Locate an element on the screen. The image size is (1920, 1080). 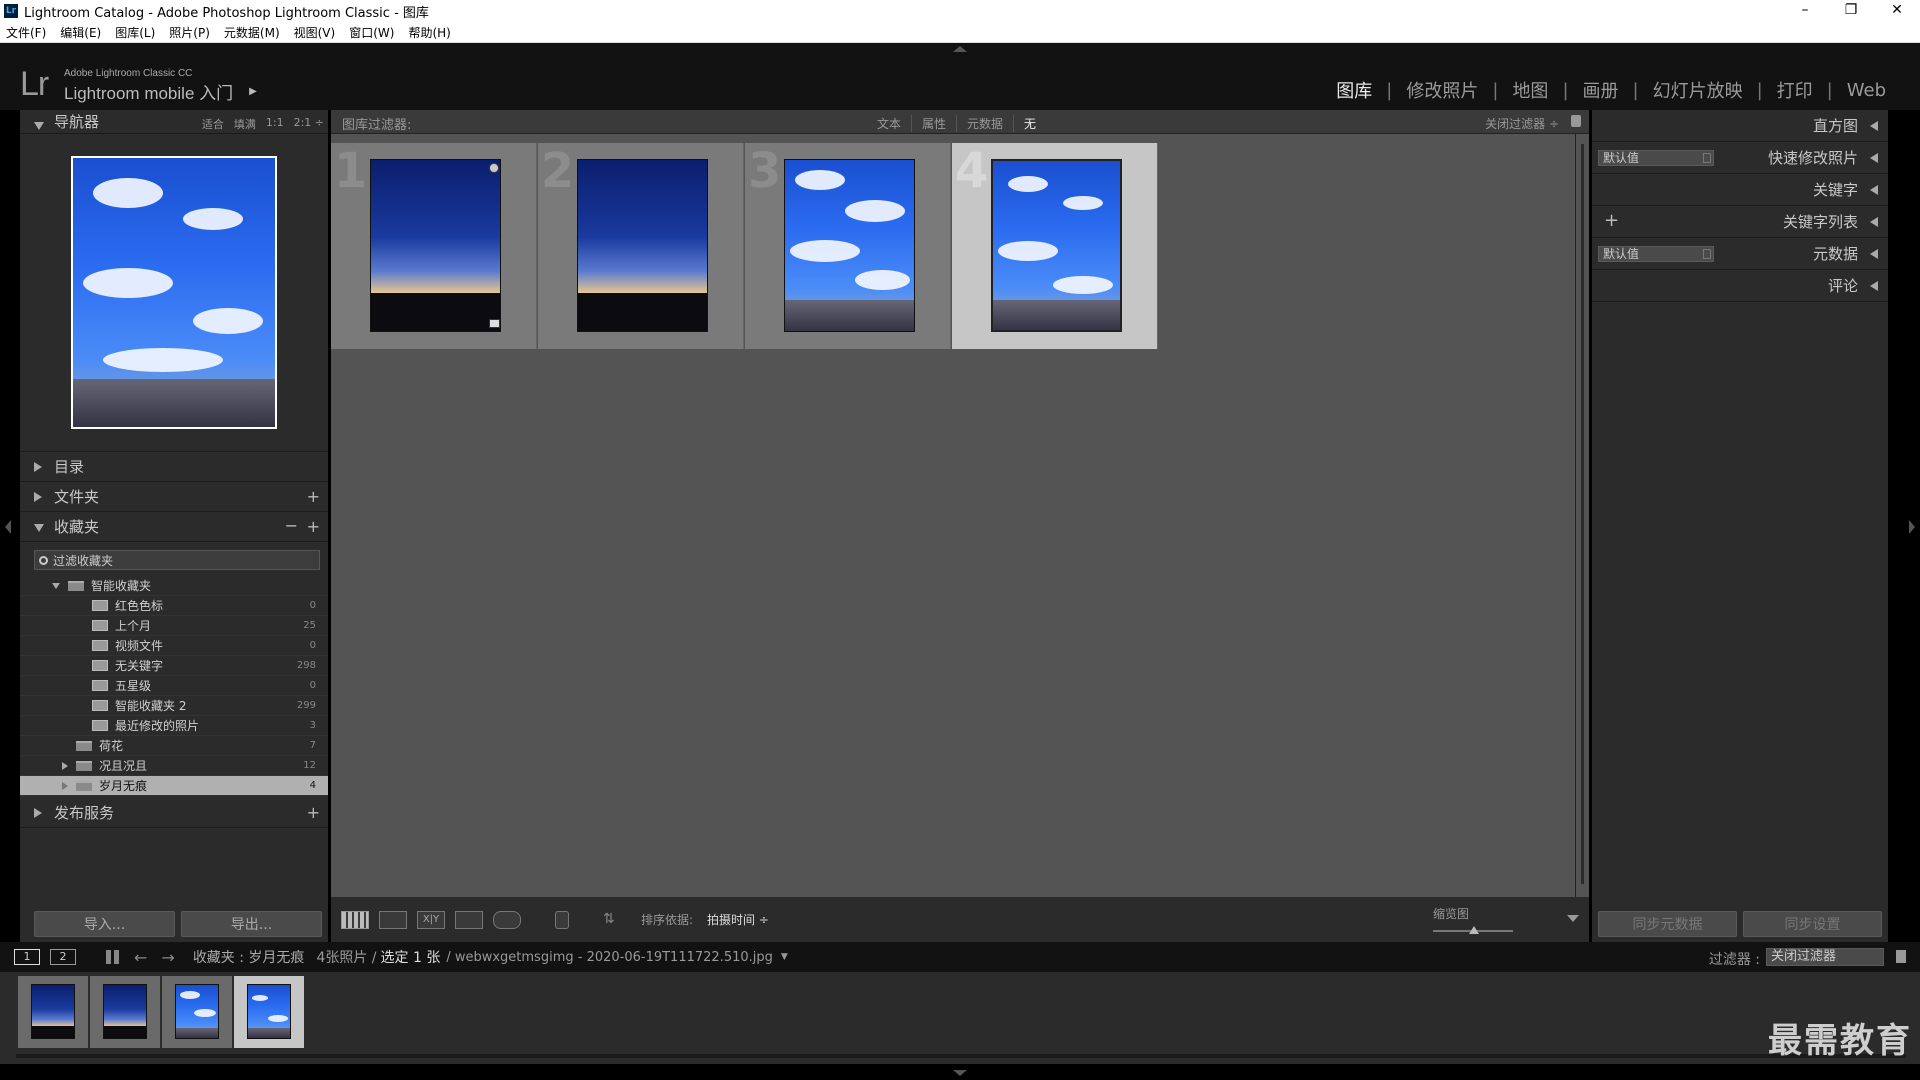
menu-library: 图库(L) is located at coordinates (135, 32).